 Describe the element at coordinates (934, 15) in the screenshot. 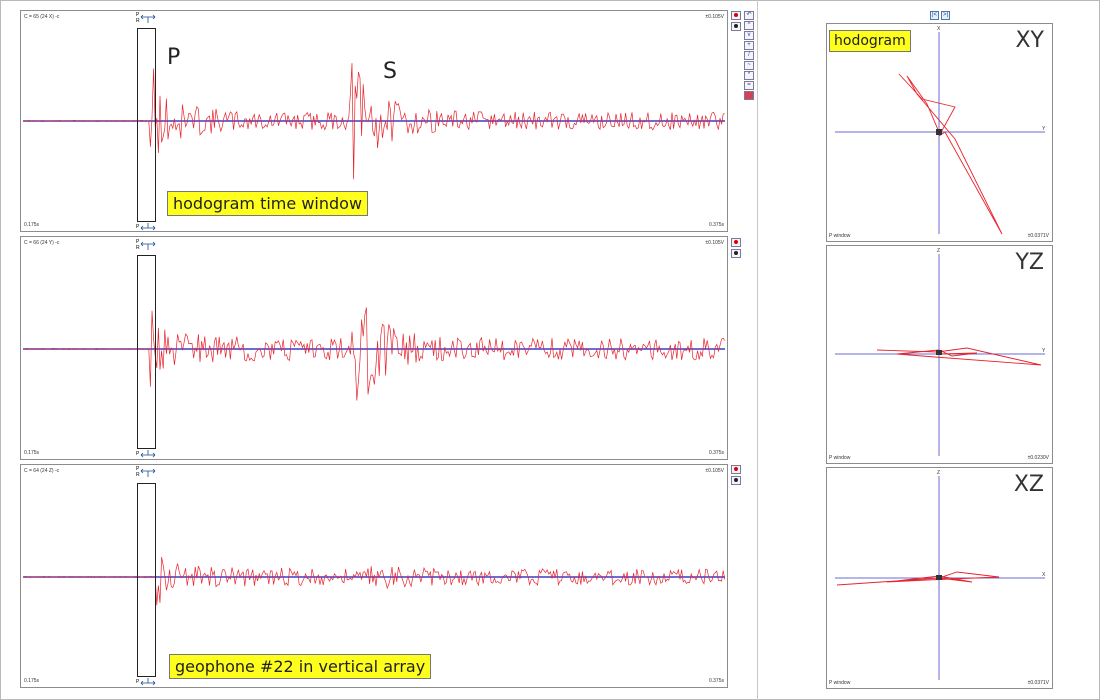

I see `first-icon: |<` at that location.